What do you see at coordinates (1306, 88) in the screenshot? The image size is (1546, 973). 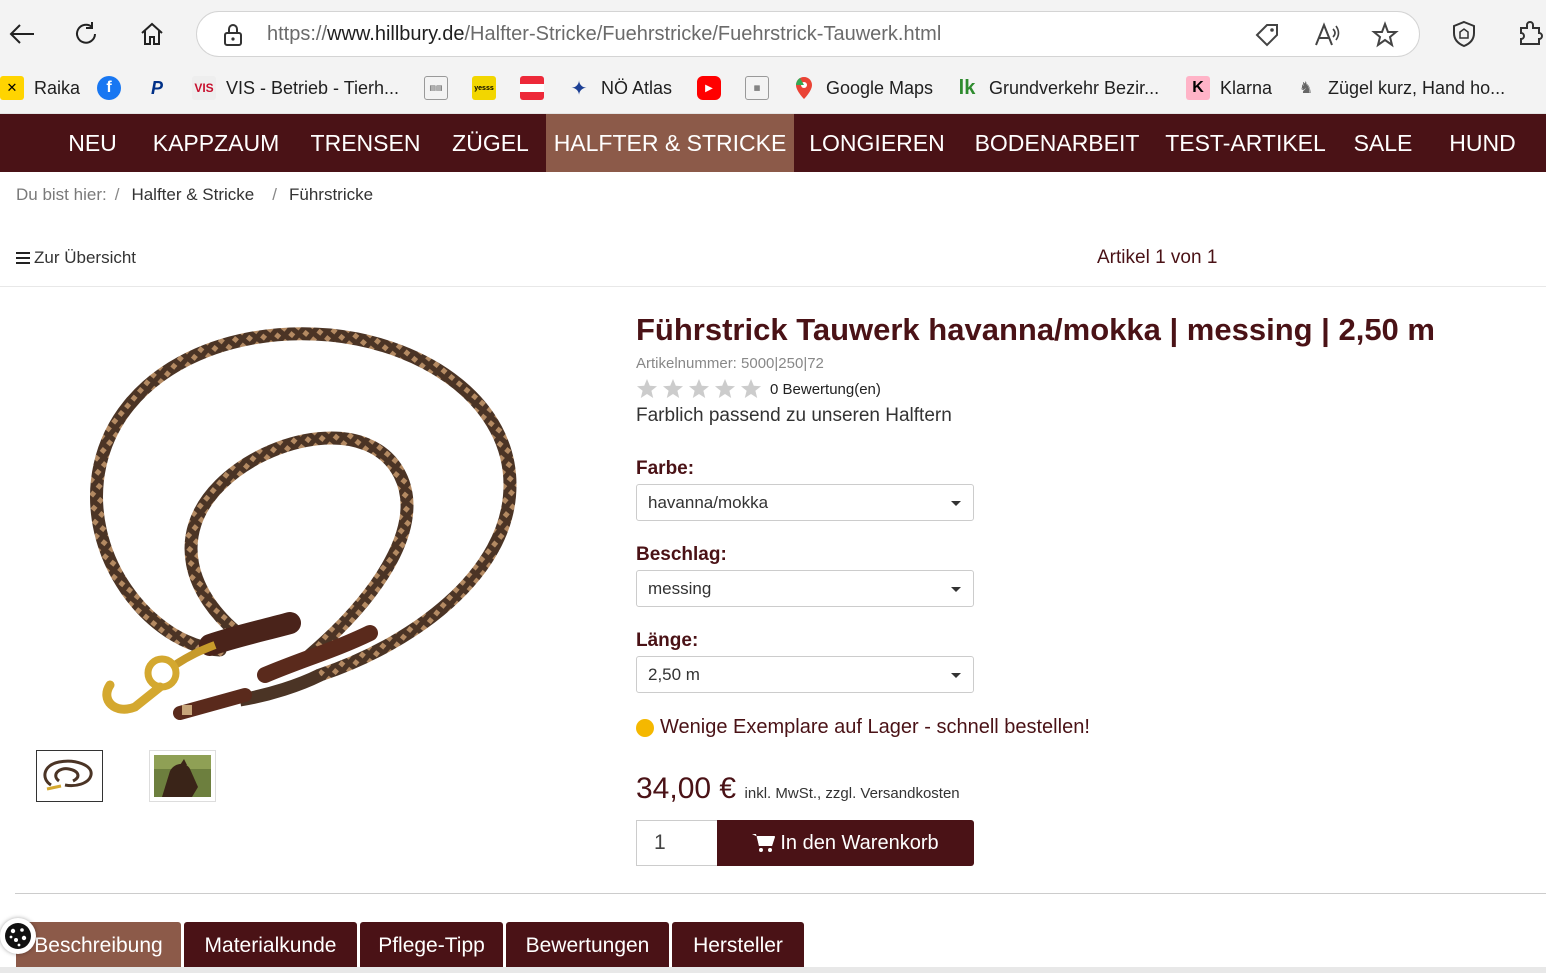 I see `horse-icon: ♞` at bounding box center [1306, 88].